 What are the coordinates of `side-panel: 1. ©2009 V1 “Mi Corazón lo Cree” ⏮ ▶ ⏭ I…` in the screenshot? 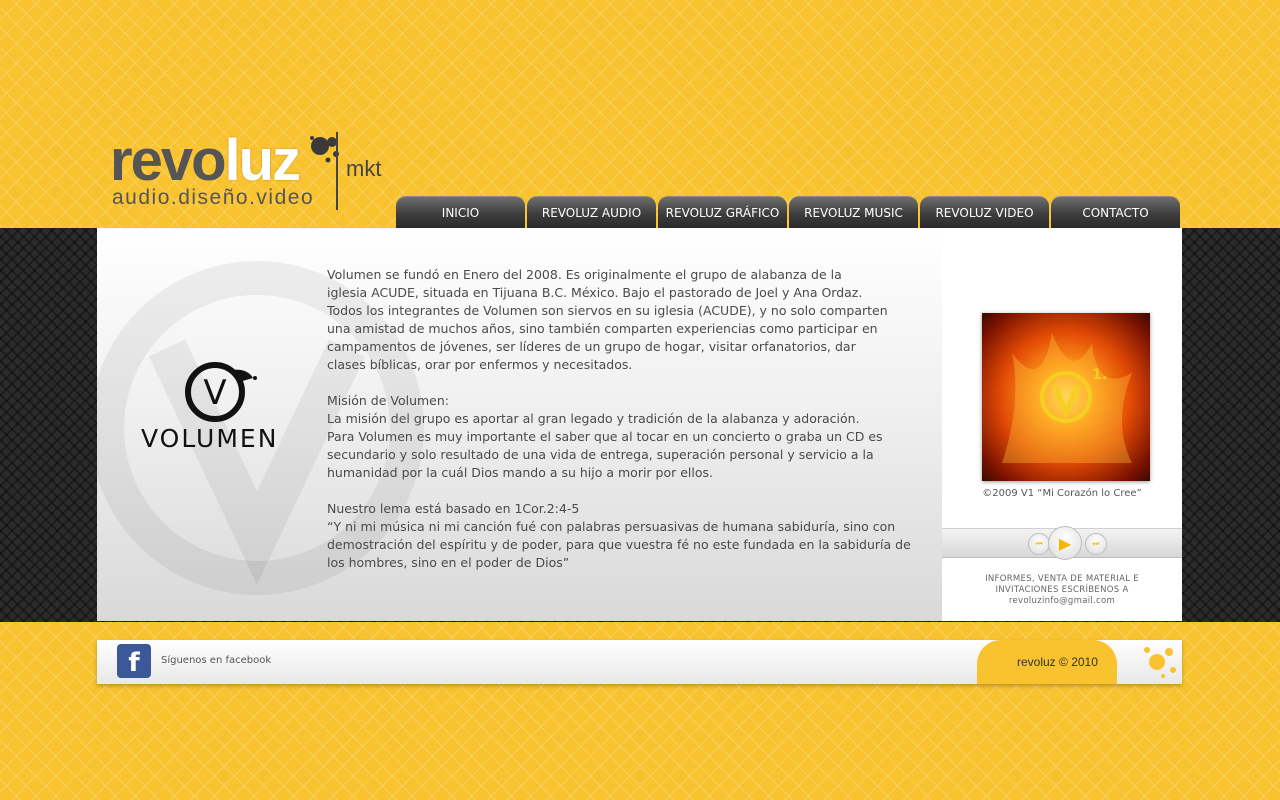 It's located at (1062, 424).